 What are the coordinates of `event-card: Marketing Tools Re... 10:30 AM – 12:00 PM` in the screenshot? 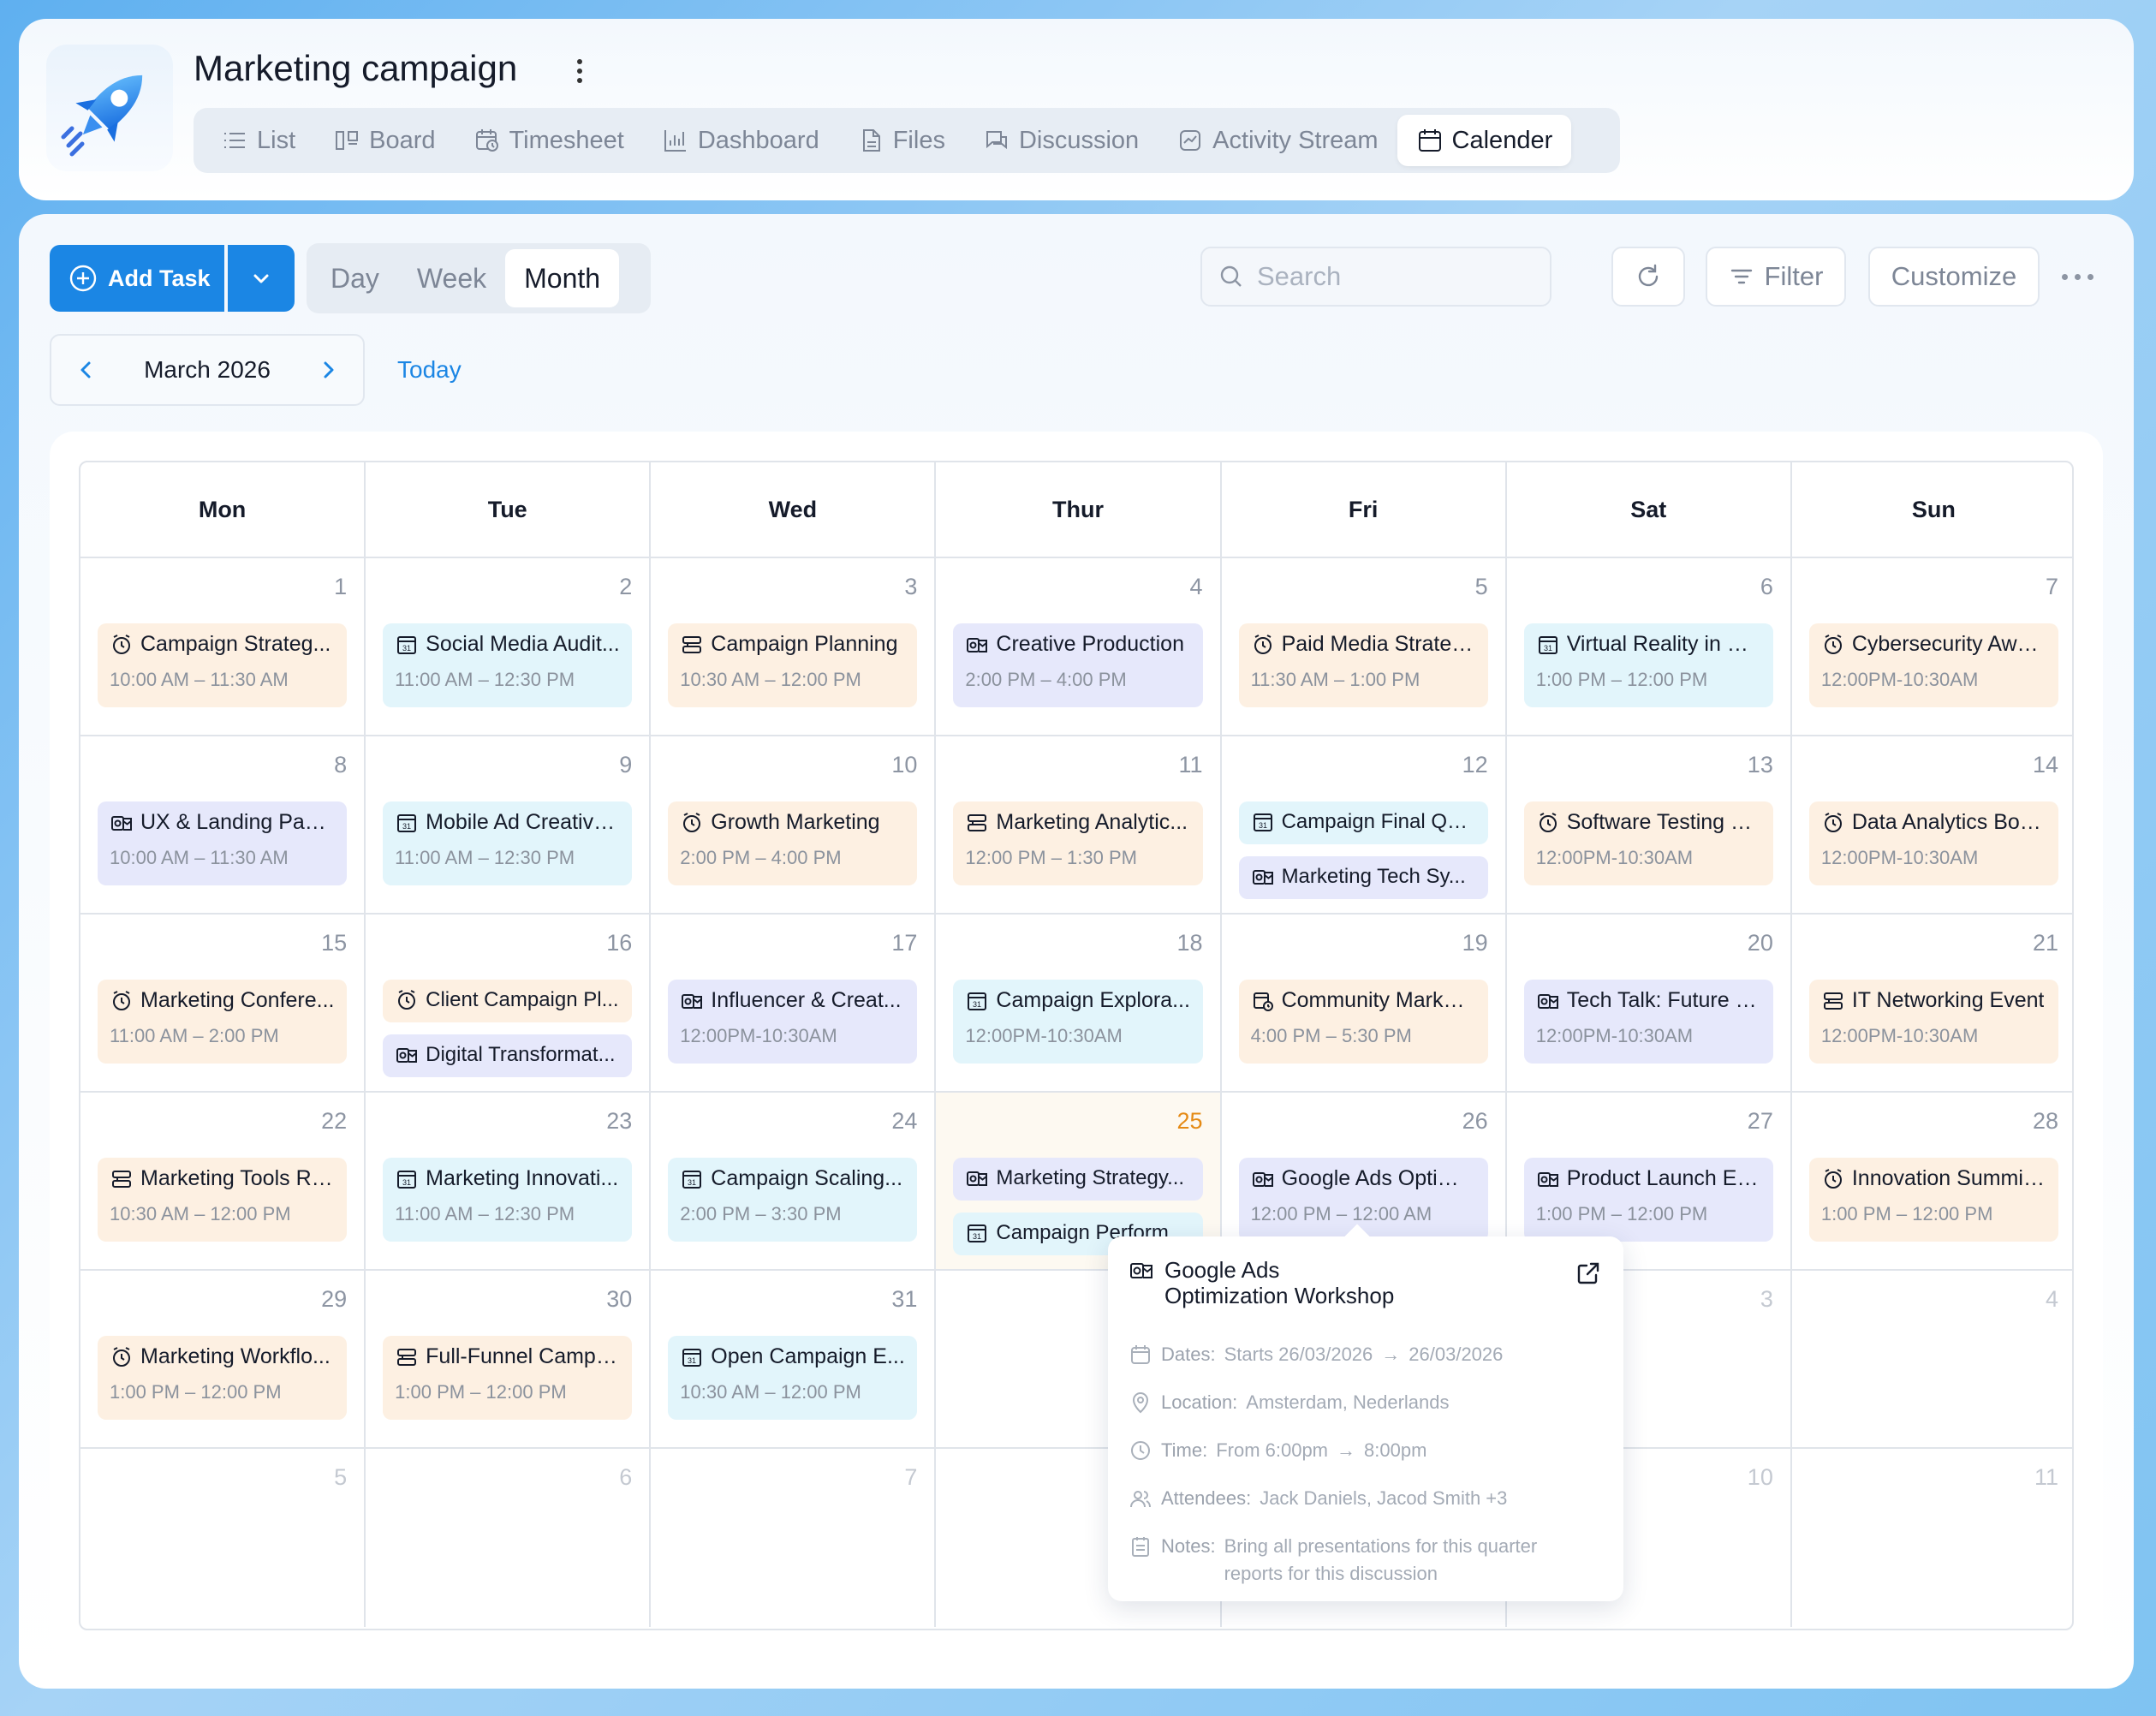 It's located at (223, 1200).